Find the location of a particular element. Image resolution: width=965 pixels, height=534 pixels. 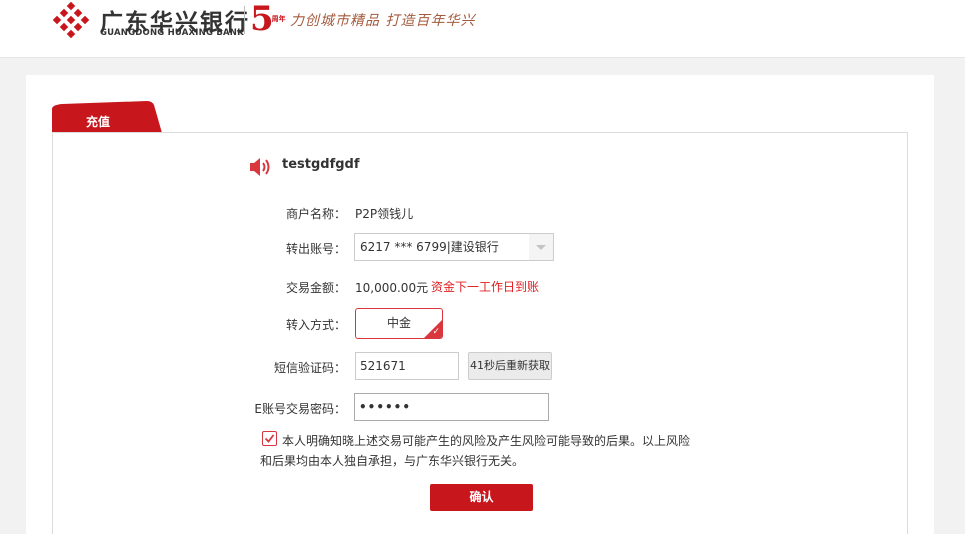

tab-label: 充值 is located at coordinates (97, 122).